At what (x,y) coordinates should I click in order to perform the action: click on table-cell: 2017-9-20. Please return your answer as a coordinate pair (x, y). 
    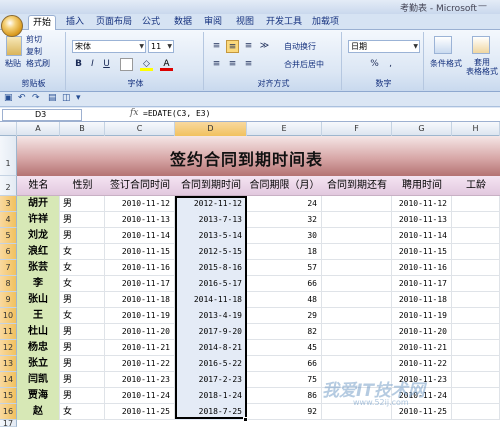
    Looking at the image, I should click on (211, 332).